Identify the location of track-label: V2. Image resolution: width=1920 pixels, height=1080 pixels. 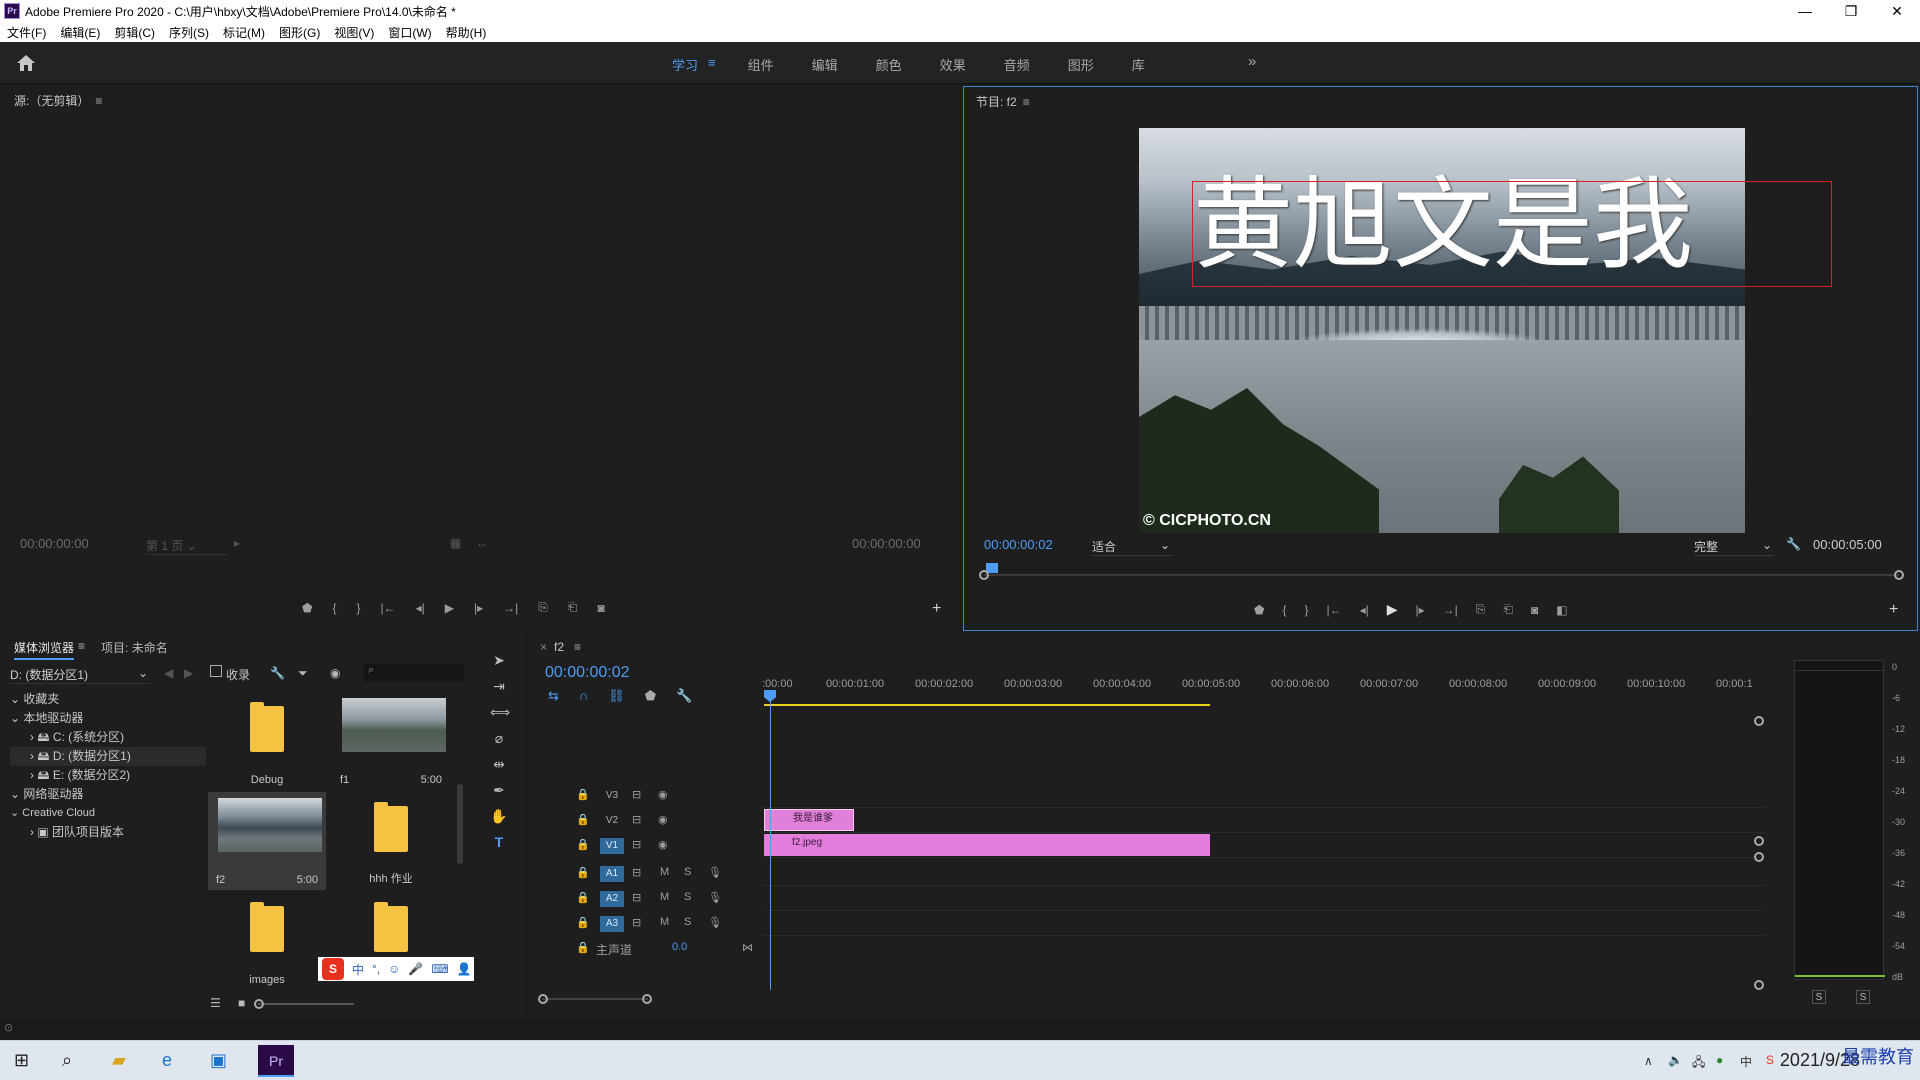
(612, 821).